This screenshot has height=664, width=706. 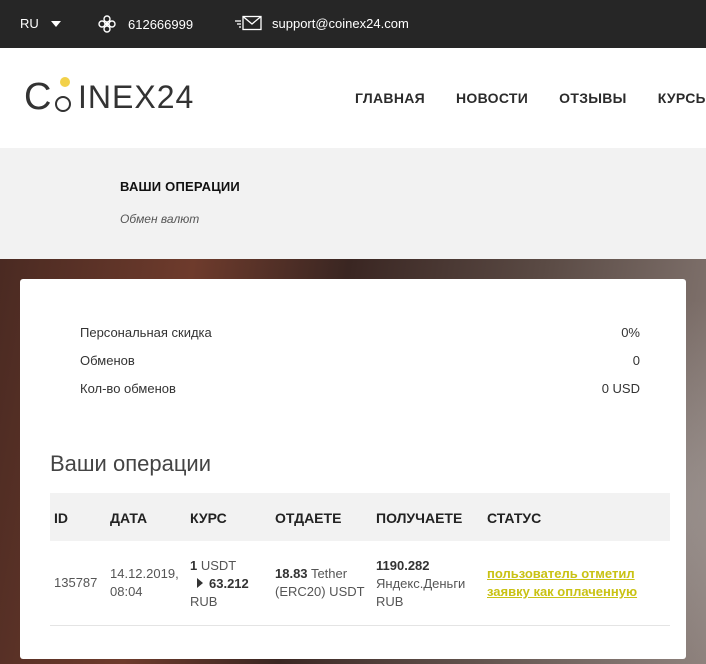 I want to click on chevron-down-icon, so click(x=55, y=23).